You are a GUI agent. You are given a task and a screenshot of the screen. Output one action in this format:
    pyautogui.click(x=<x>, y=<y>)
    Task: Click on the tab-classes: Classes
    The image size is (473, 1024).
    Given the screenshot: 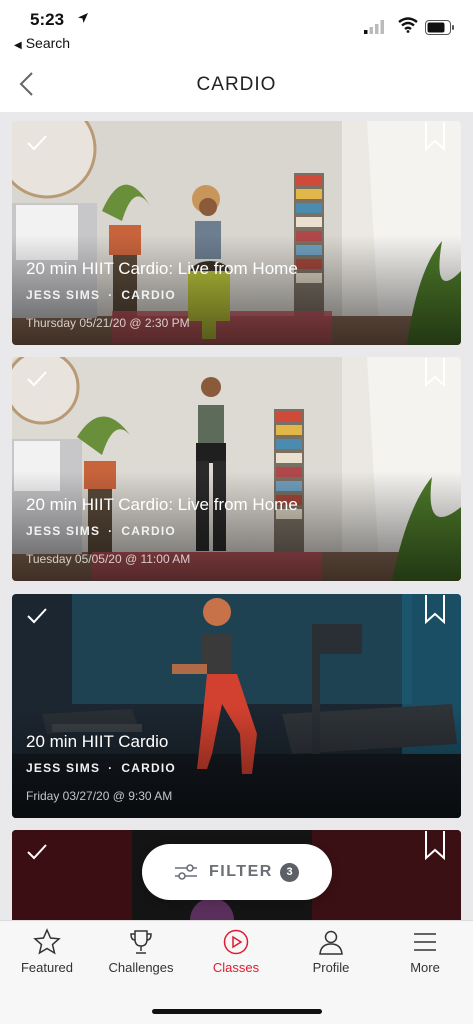 What is the action you would take?
    pyautogui.click(x=236, y=951)
    